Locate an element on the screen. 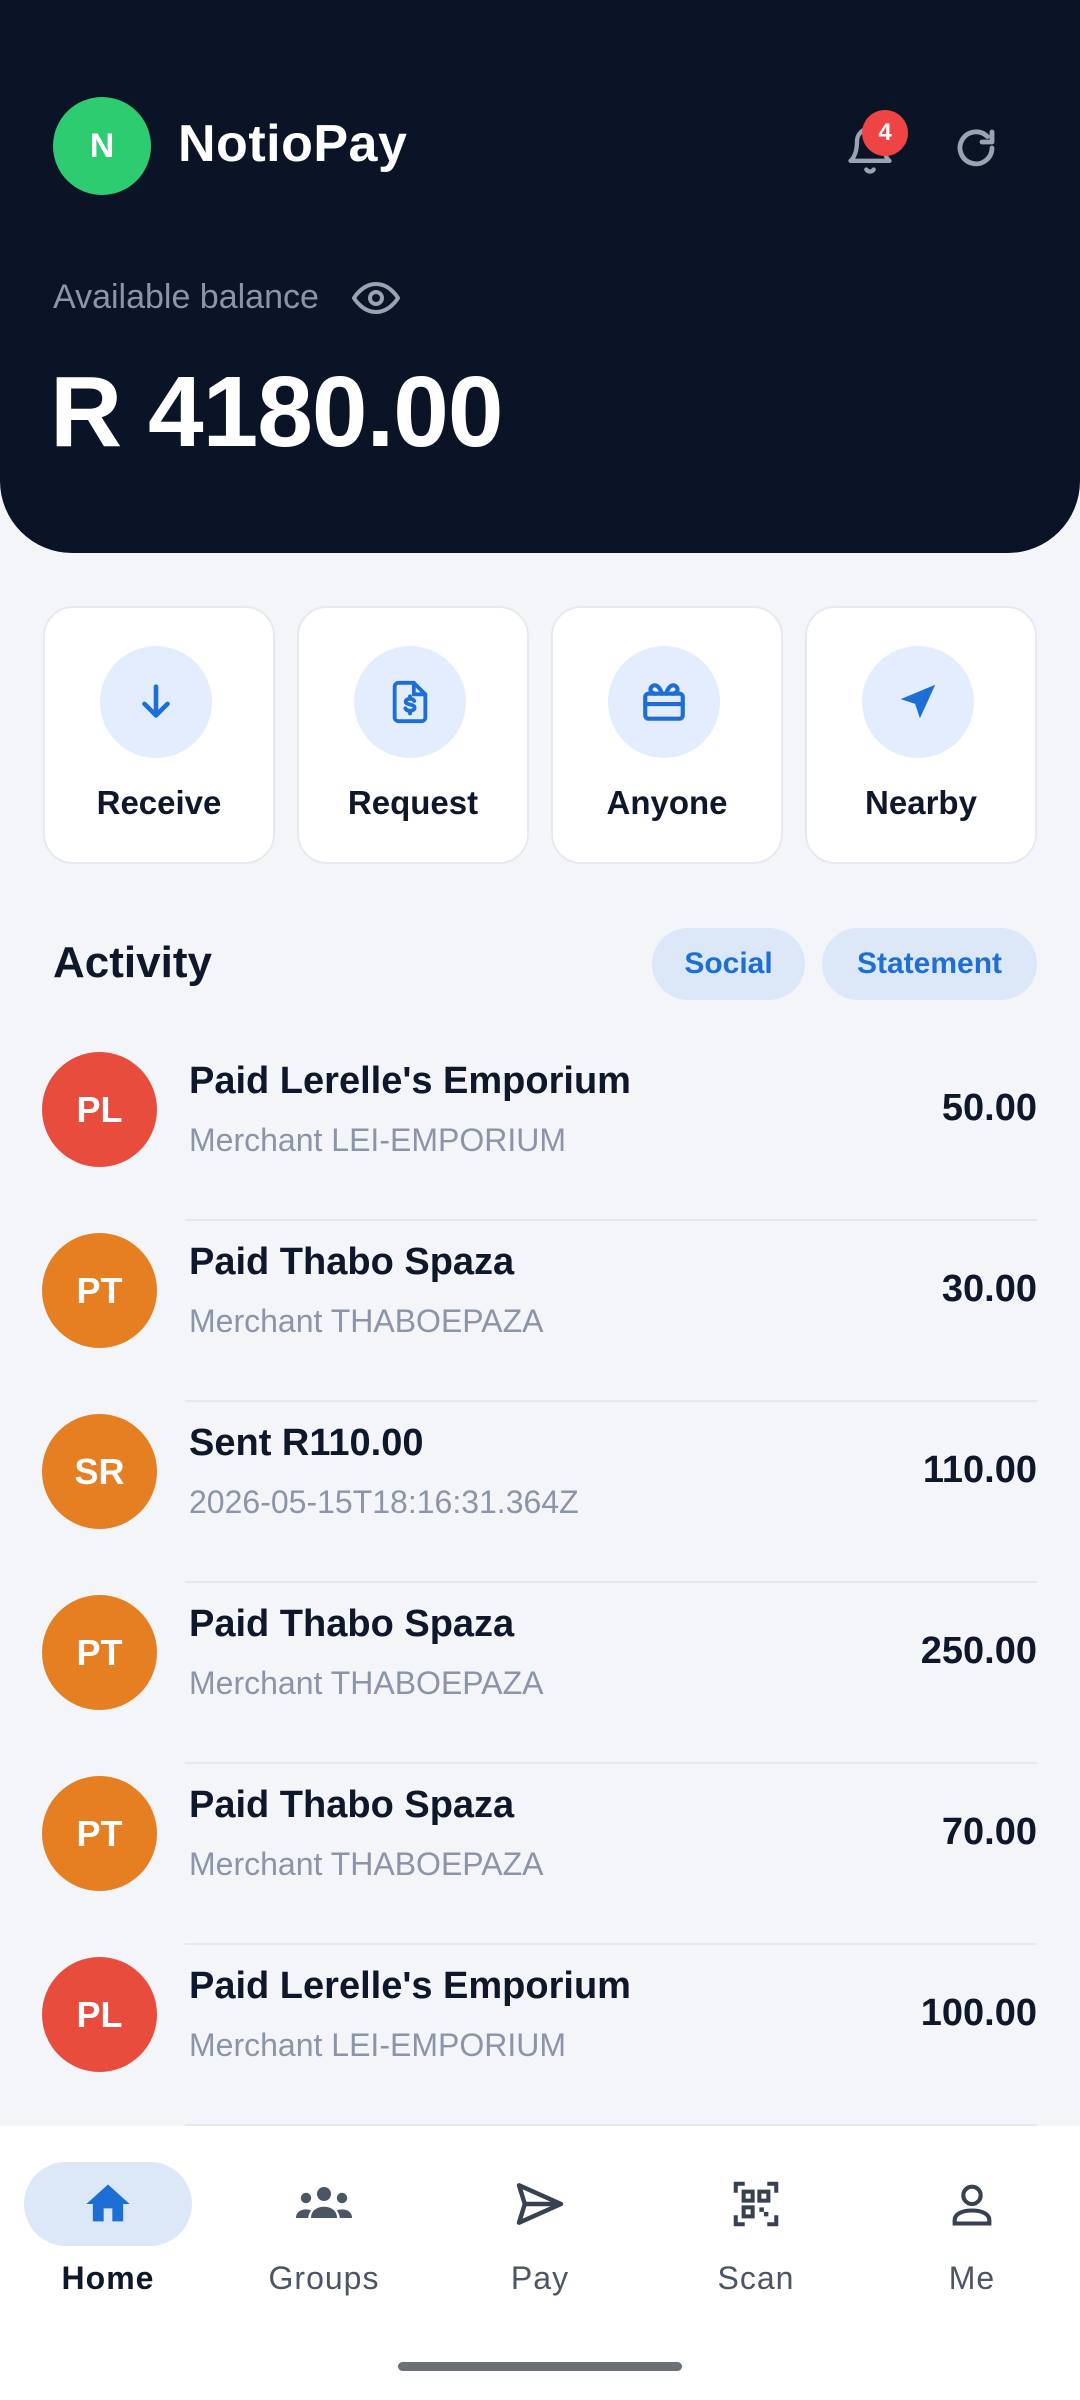  app-title: NotioPay is located at coordinates (293, 144).